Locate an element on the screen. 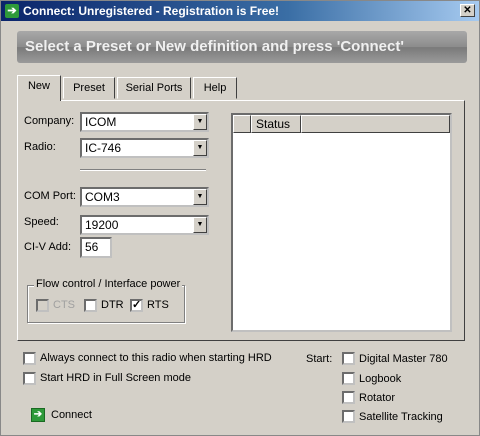 Image resolution: width=480 pixels, height=436 pixels. logbook-label: Logbook is located at coordinates (380, 379).